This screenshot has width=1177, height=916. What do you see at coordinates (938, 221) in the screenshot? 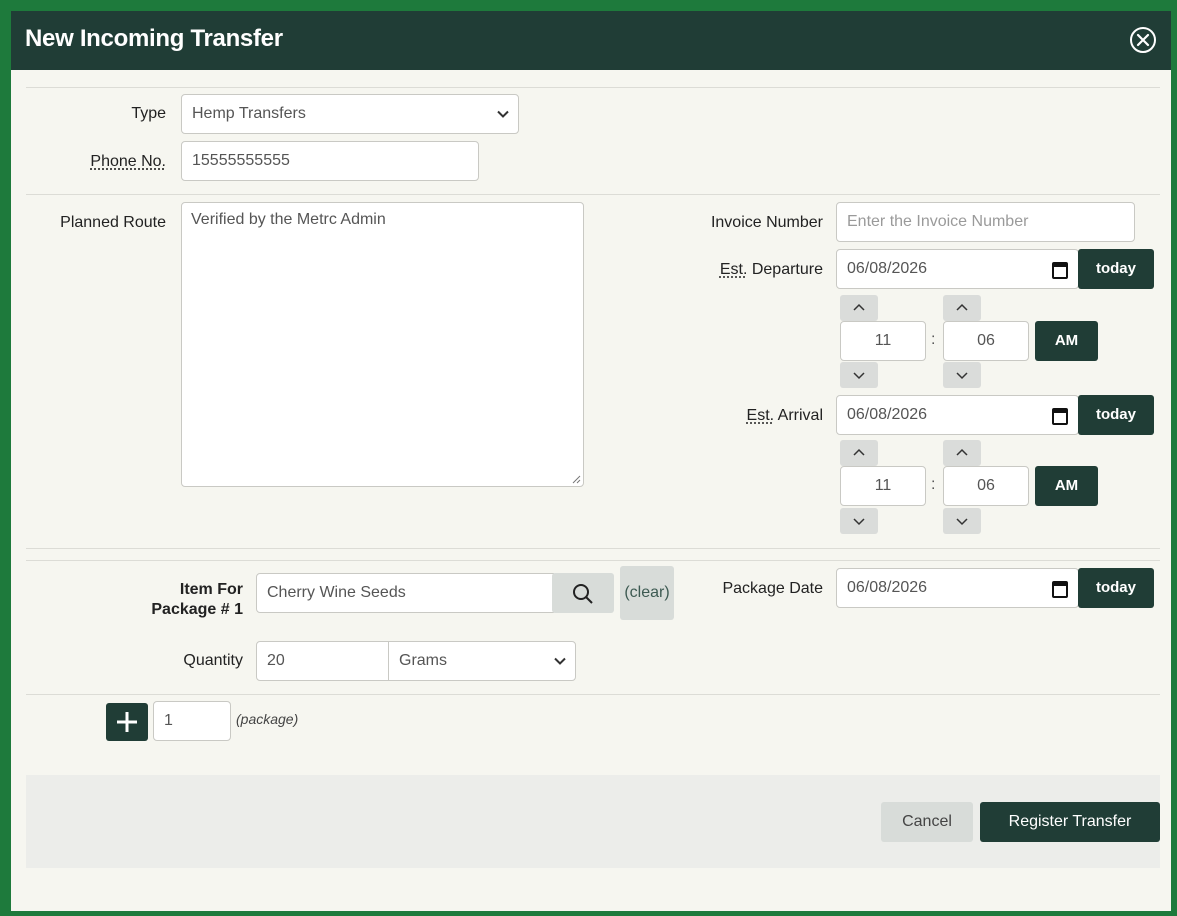
I see `invoice-number-placeholder: Enter the Invoice Number` at bounding box center [938, 221].